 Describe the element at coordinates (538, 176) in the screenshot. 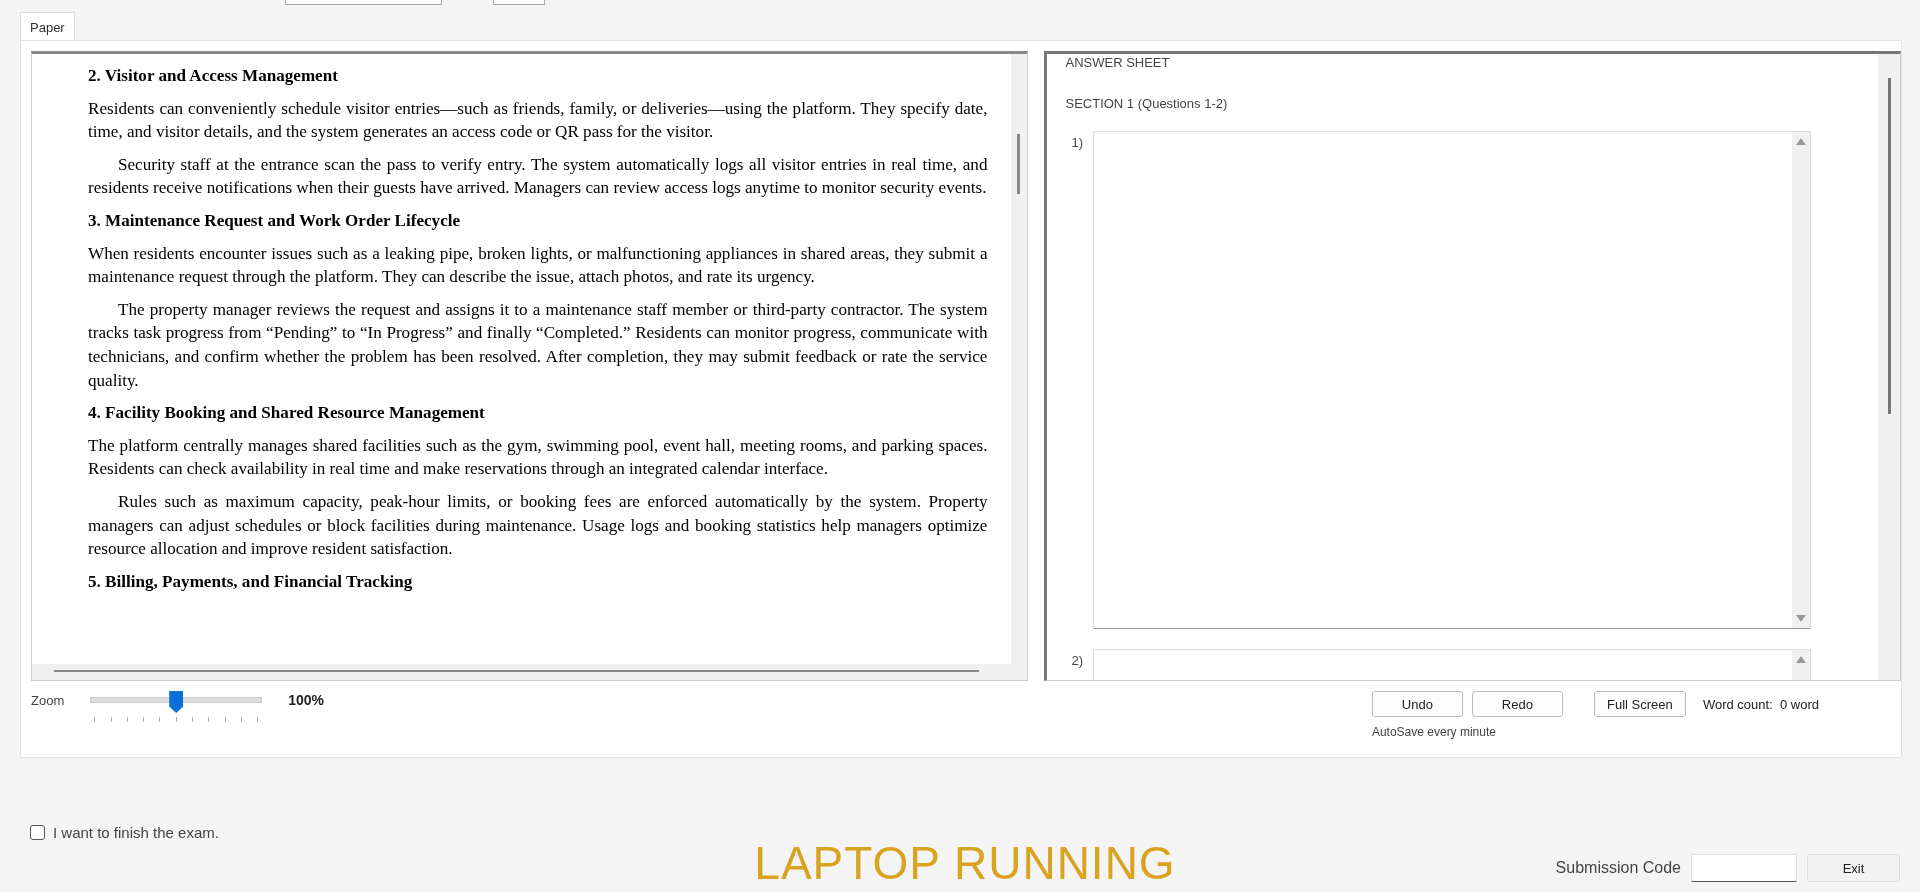

I see `paragraph: Security staff at the entrance scan the pass to verify entry. The system automatically logs all visitor entries in real time, and residents receive notifications when their guests have arrived. Managers can review access logs anytime to monitor security events.` at that location.